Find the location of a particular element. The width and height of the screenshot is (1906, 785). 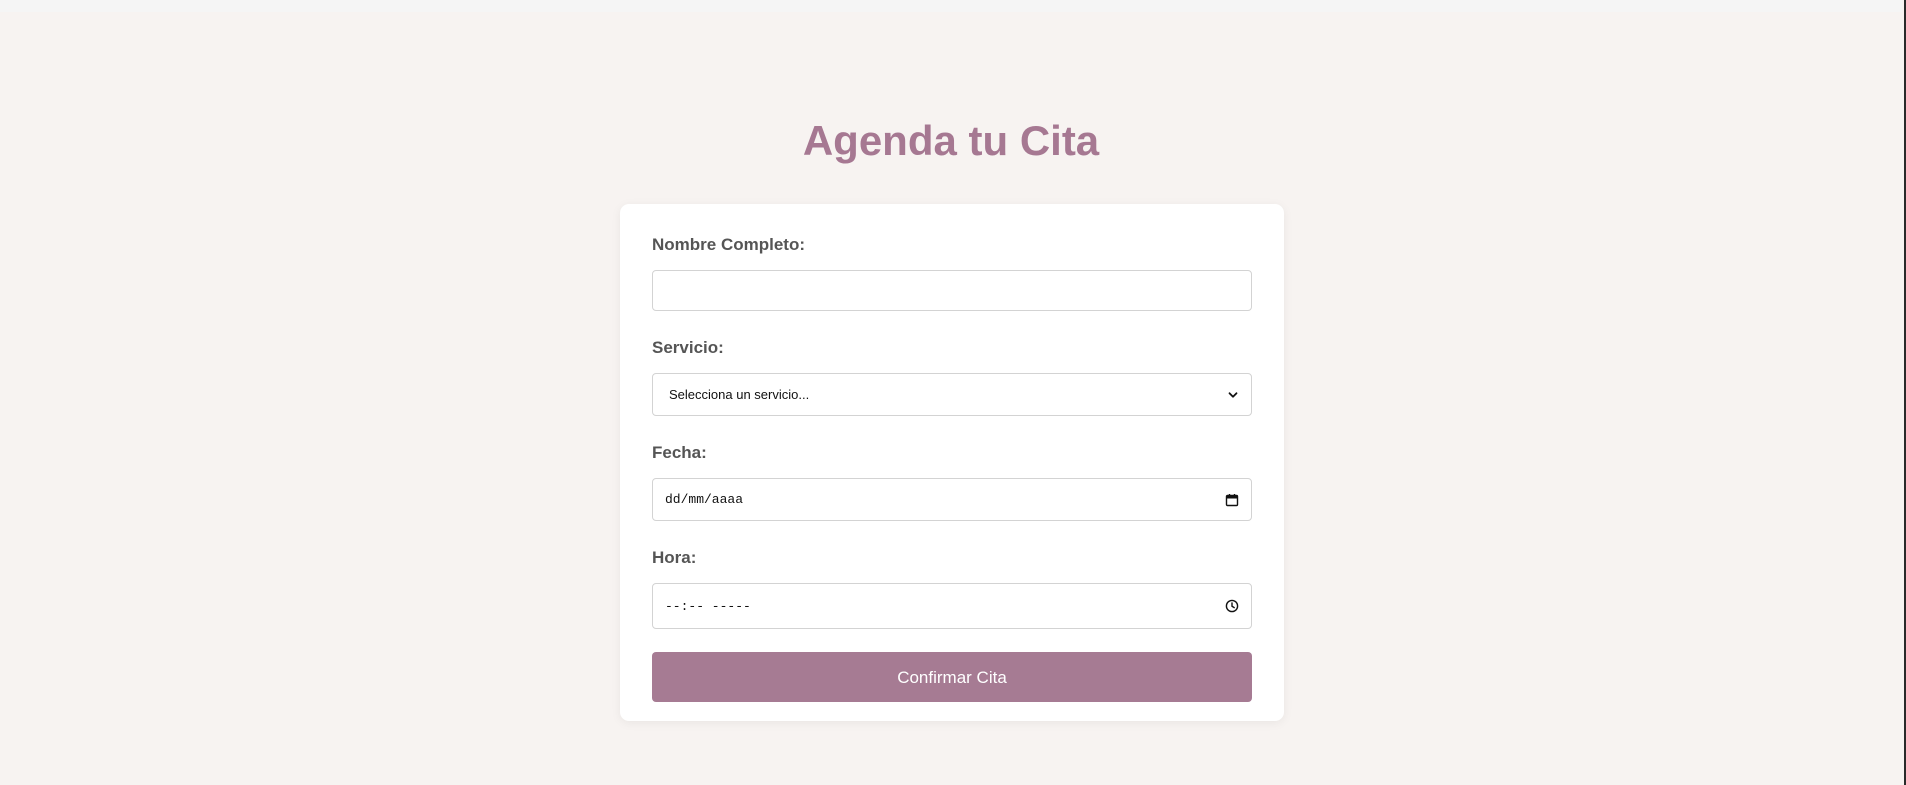

time-placeholder: --:-- ----- is located at coordinates (708, 606).